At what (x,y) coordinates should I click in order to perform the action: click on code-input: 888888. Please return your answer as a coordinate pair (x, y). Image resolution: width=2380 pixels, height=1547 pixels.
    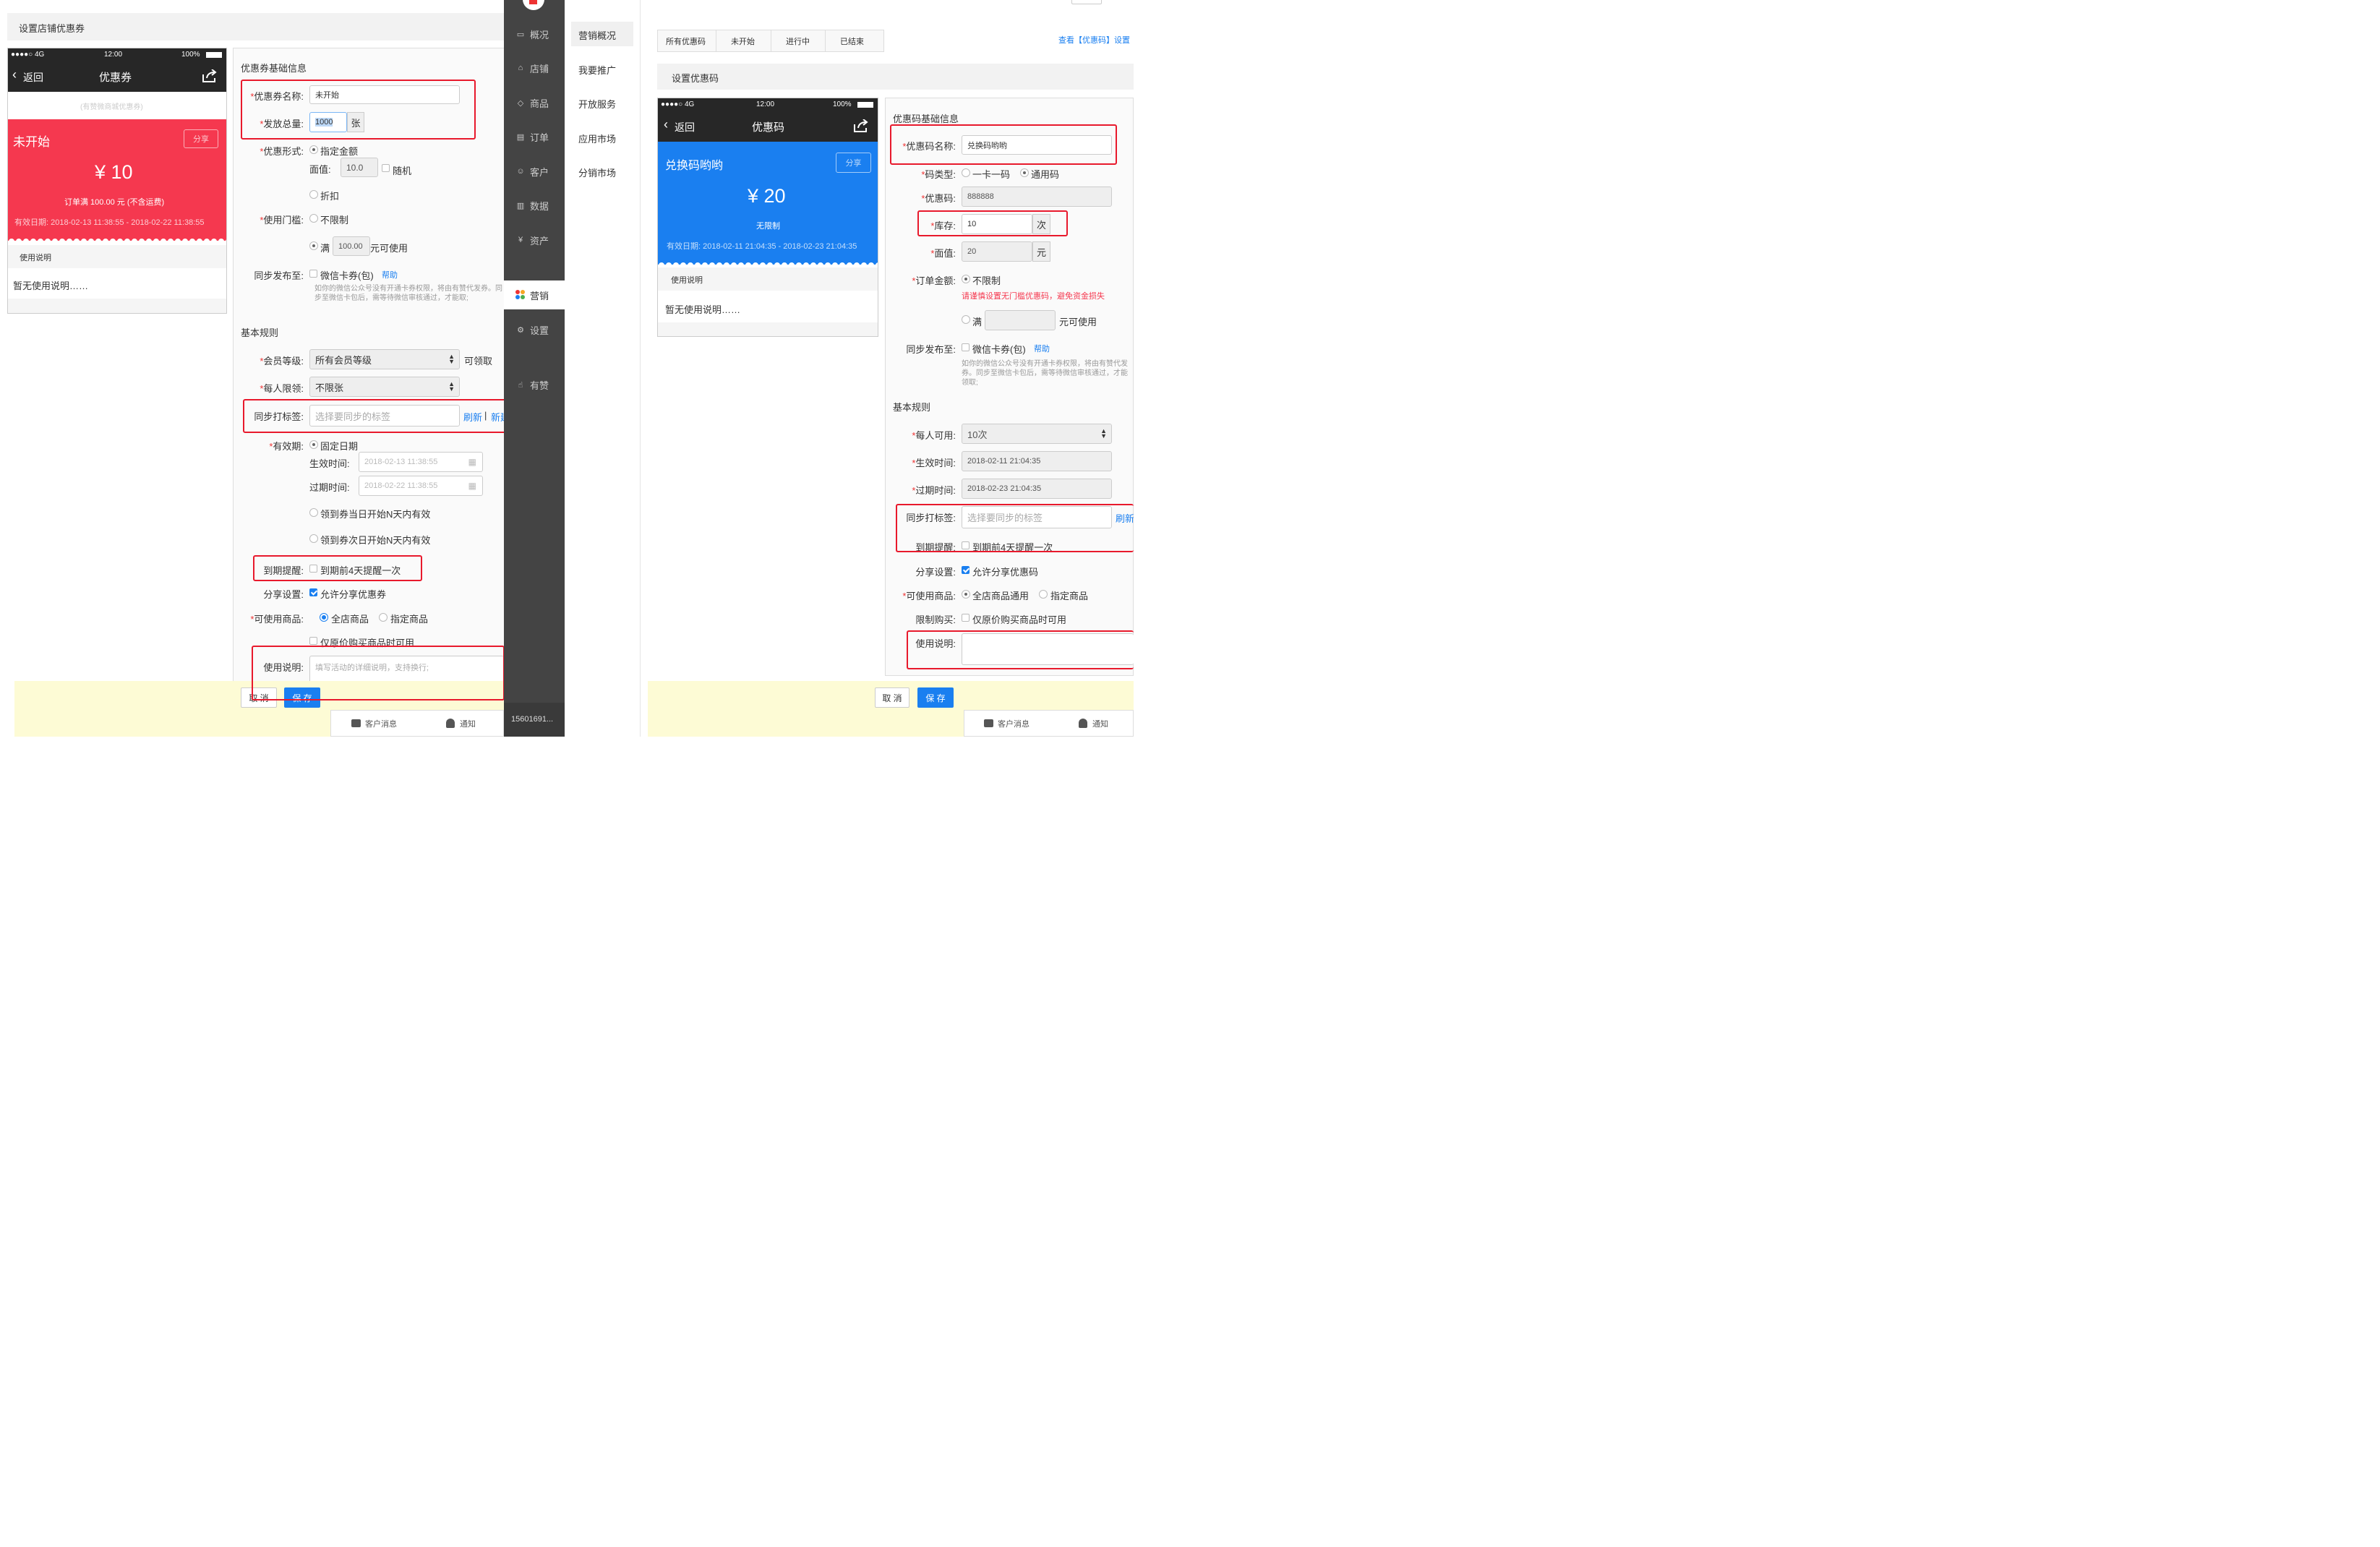
    Looking at the image, I should click on (1037, 197).